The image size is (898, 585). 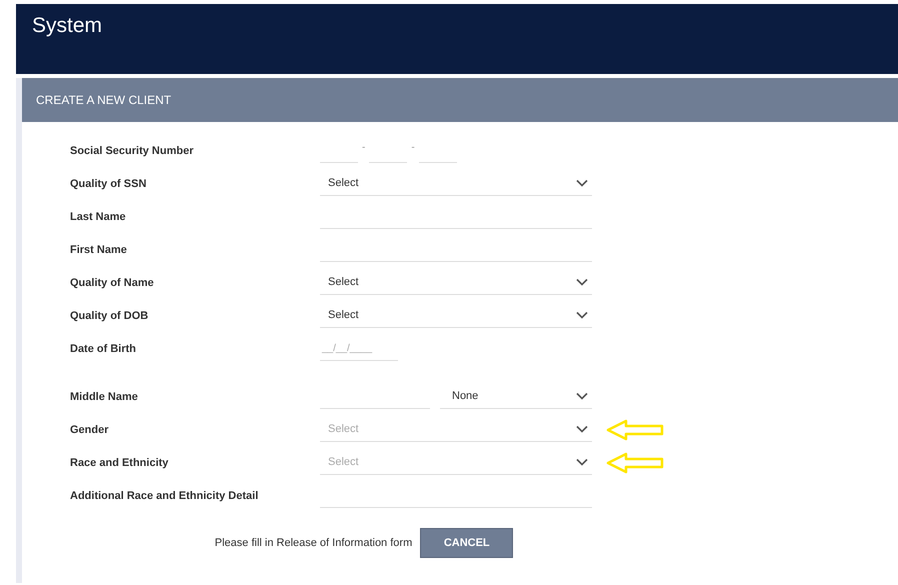 What do you see at coordinates (109, 184) in the screenshot?
I see `field-label: Quality of SSN` at bounding box center [109, 184].